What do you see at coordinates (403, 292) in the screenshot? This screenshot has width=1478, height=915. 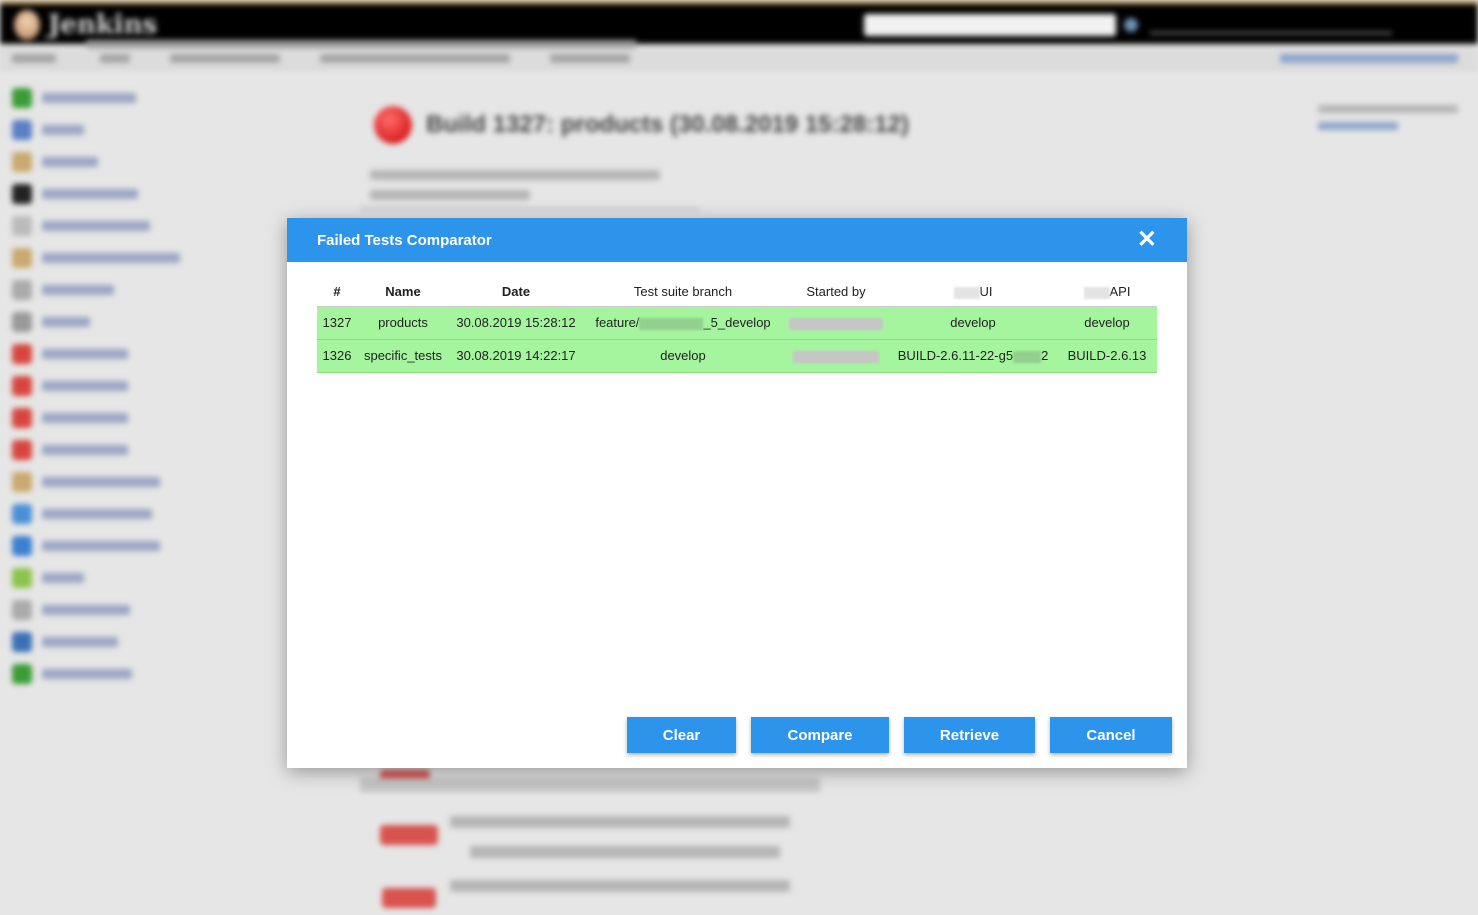 I see `col-name: Name` at bounding box center [403, 292].